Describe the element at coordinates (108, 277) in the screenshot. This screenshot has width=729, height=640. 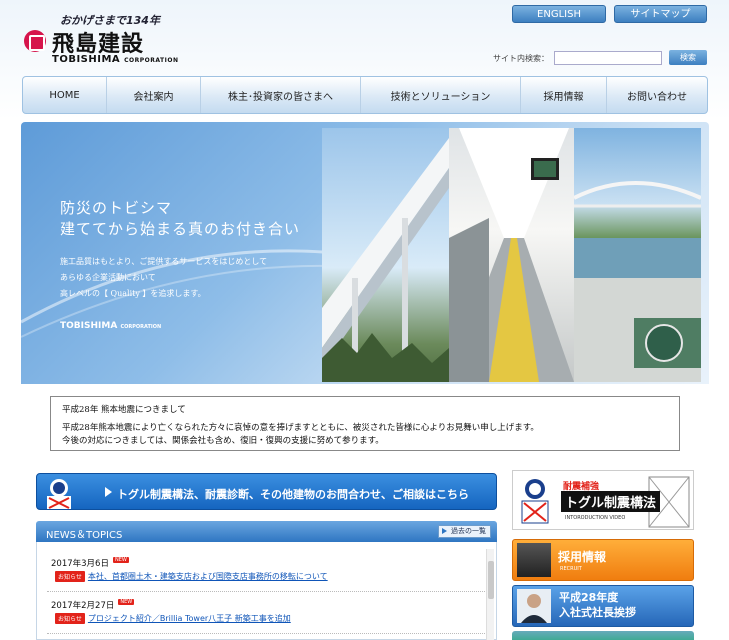
I see `hero-text-line2: あらゆる企業活動において` at that location.